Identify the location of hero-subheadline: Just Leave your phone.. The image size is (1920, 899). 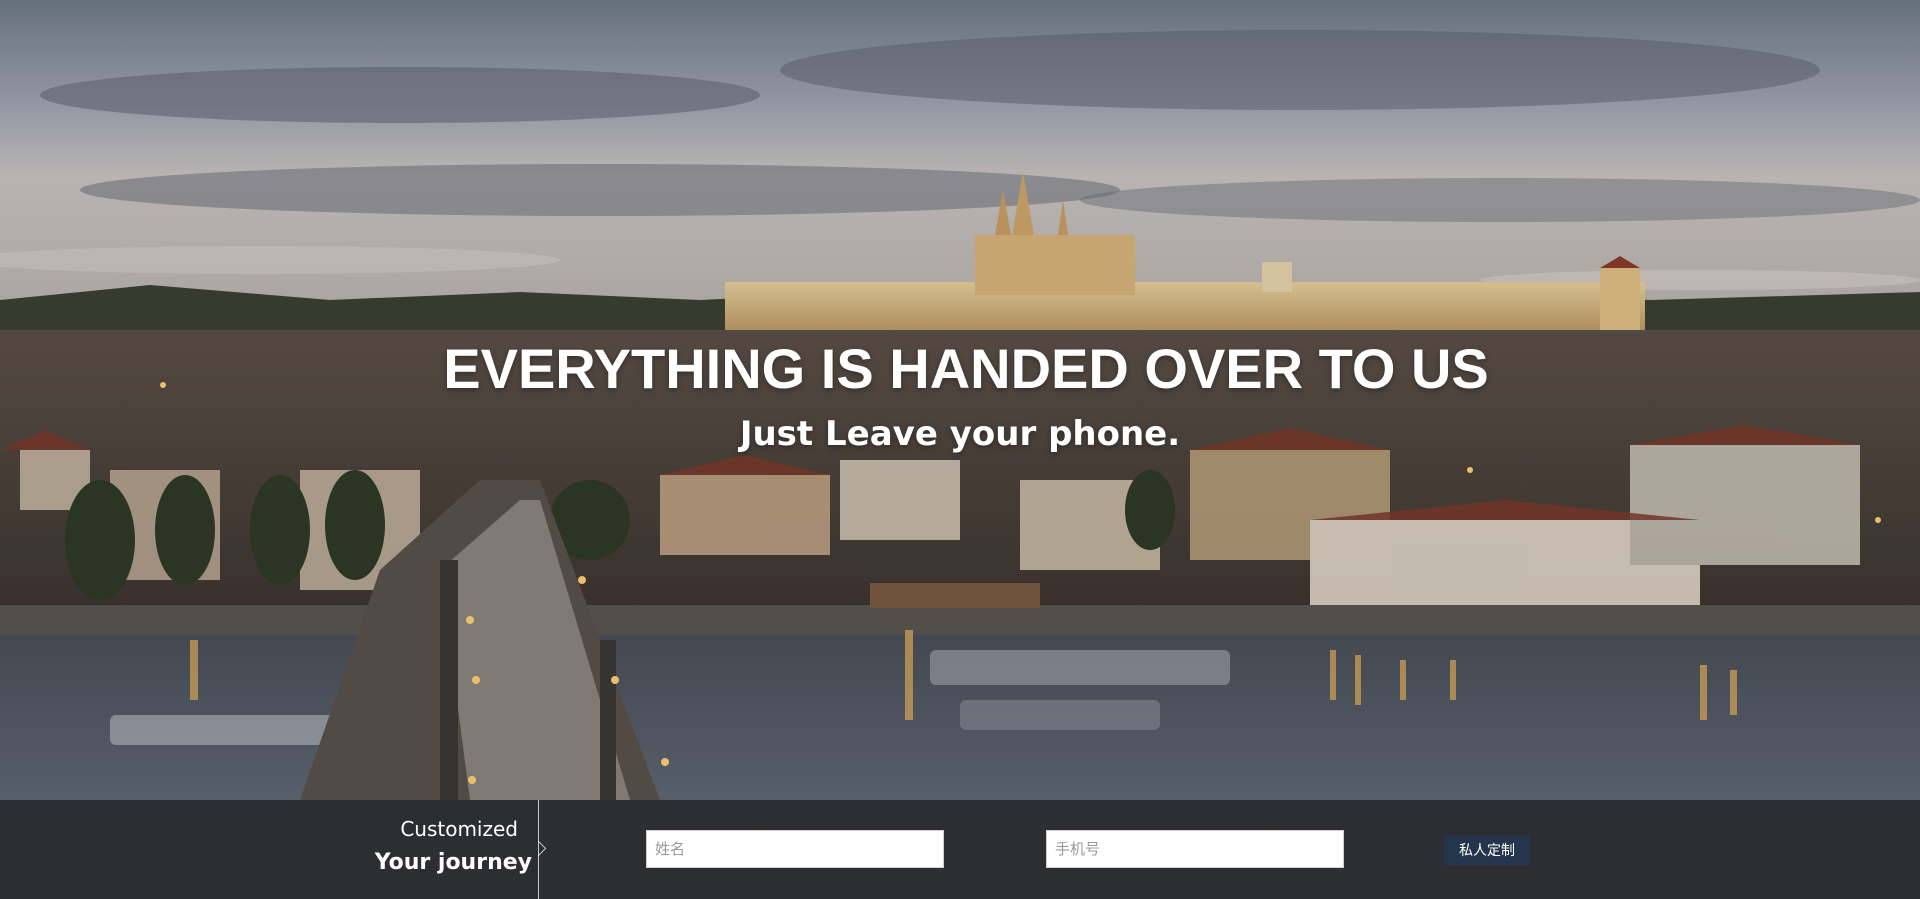
(960, 434).